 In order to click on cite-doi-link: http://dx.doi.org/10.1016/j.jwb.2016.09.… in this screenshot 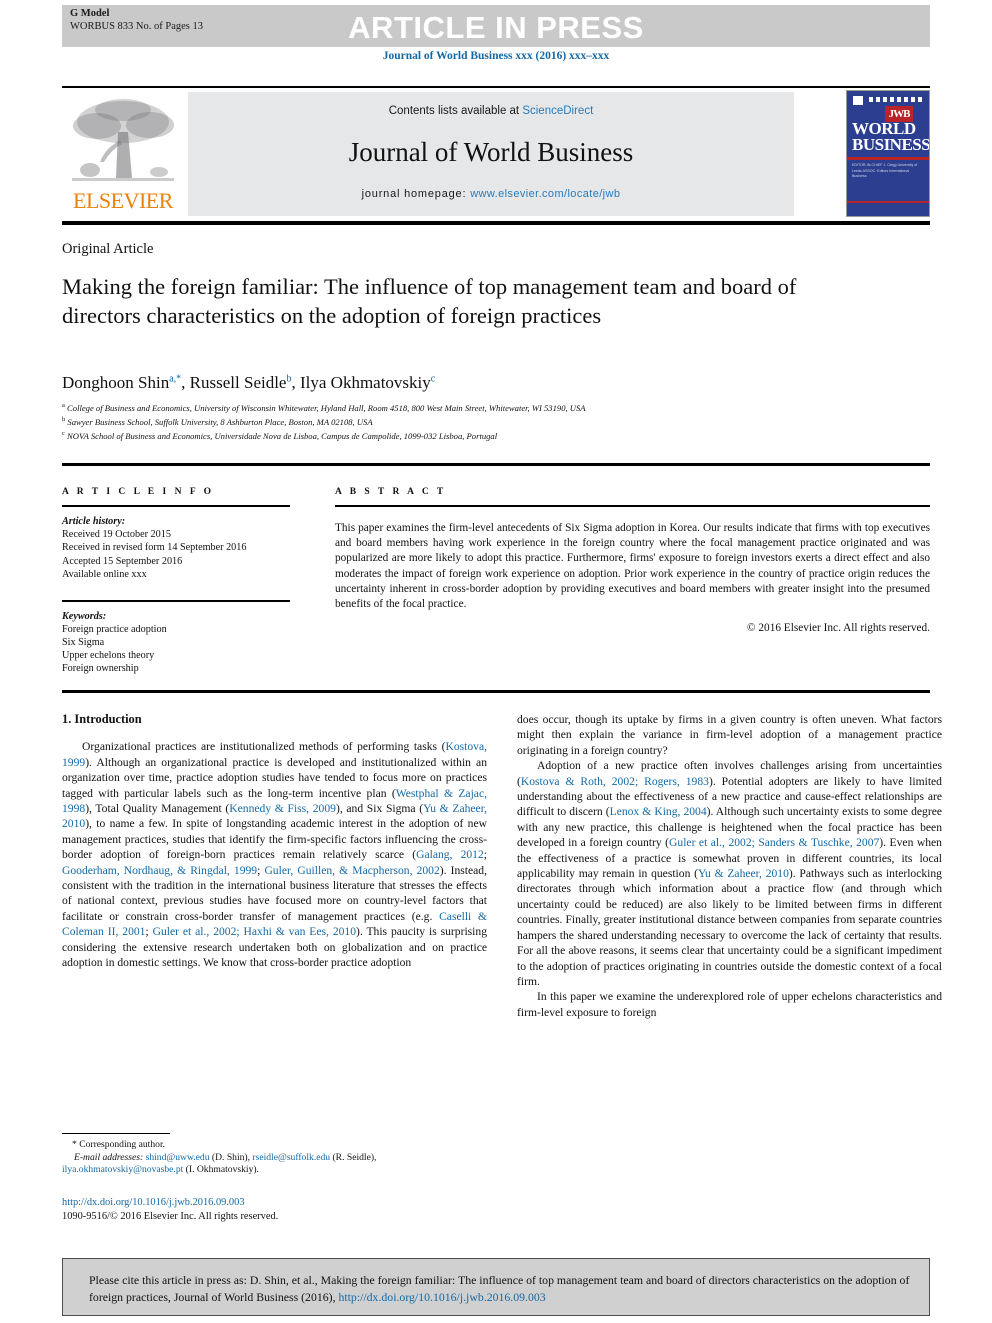, I will do `click(441, 1297)`.